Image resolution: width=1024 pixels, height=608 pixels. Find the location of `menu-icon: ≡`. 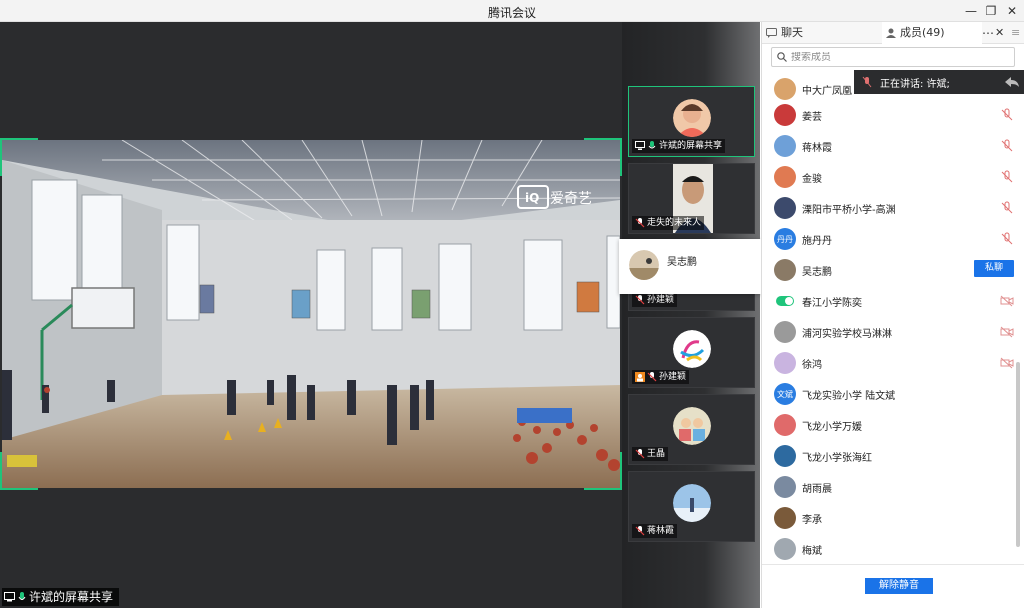

menu-icon: ≡ is located at coordinates (1017, 33).